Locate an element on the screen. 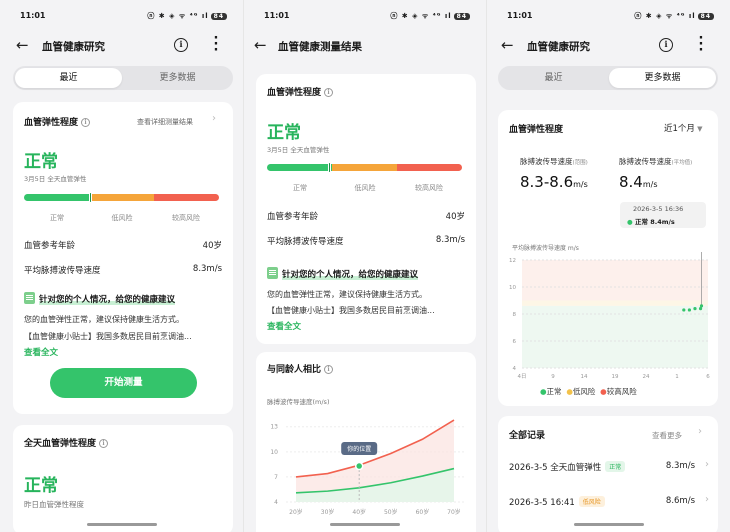 This screenshot has height=532, width=730. record-row: 2026-3-5 16:41 低风险 8.6m/s › is located at coordinates (609, 504).